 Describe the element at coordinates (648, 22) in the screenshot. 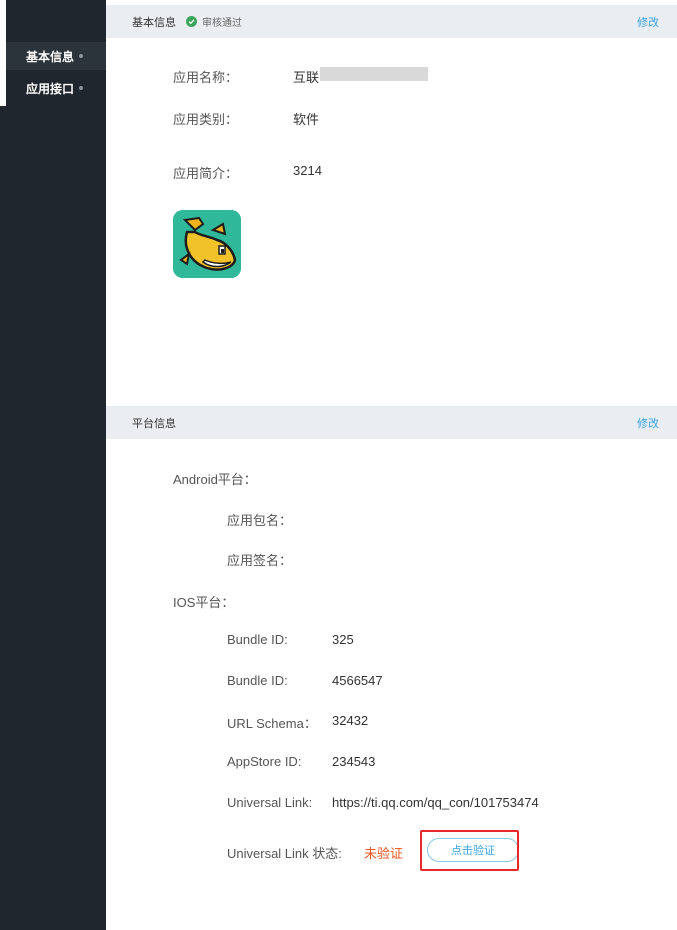

I see `basic-info-edit-link: 修改` at that location.